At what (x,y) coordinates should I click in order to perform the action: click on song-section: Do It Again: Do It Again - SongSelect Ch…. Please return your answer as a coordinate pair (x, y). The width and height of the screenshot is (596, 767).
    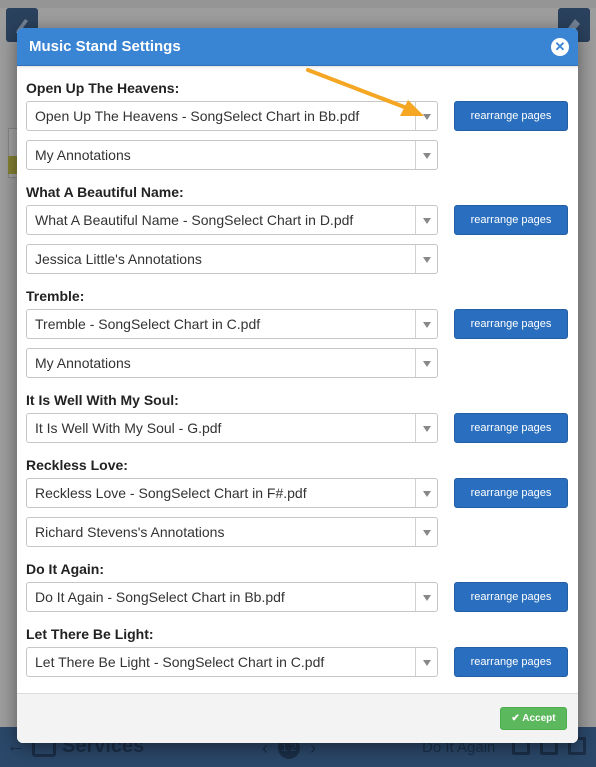
    Looking at the image, I should click on (298, 586).